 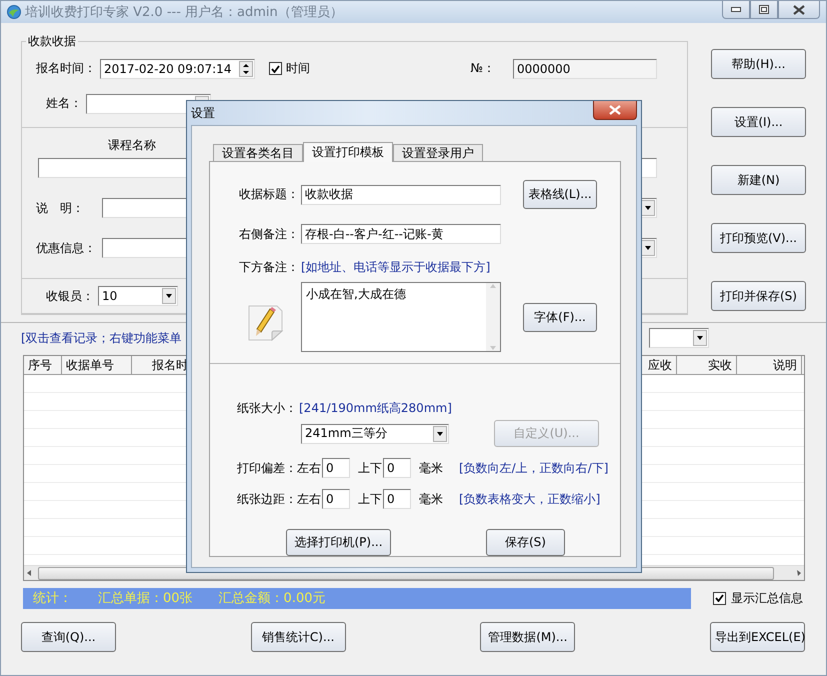 I want to click on group-title: 收款收据, so click(x=52, y=41).